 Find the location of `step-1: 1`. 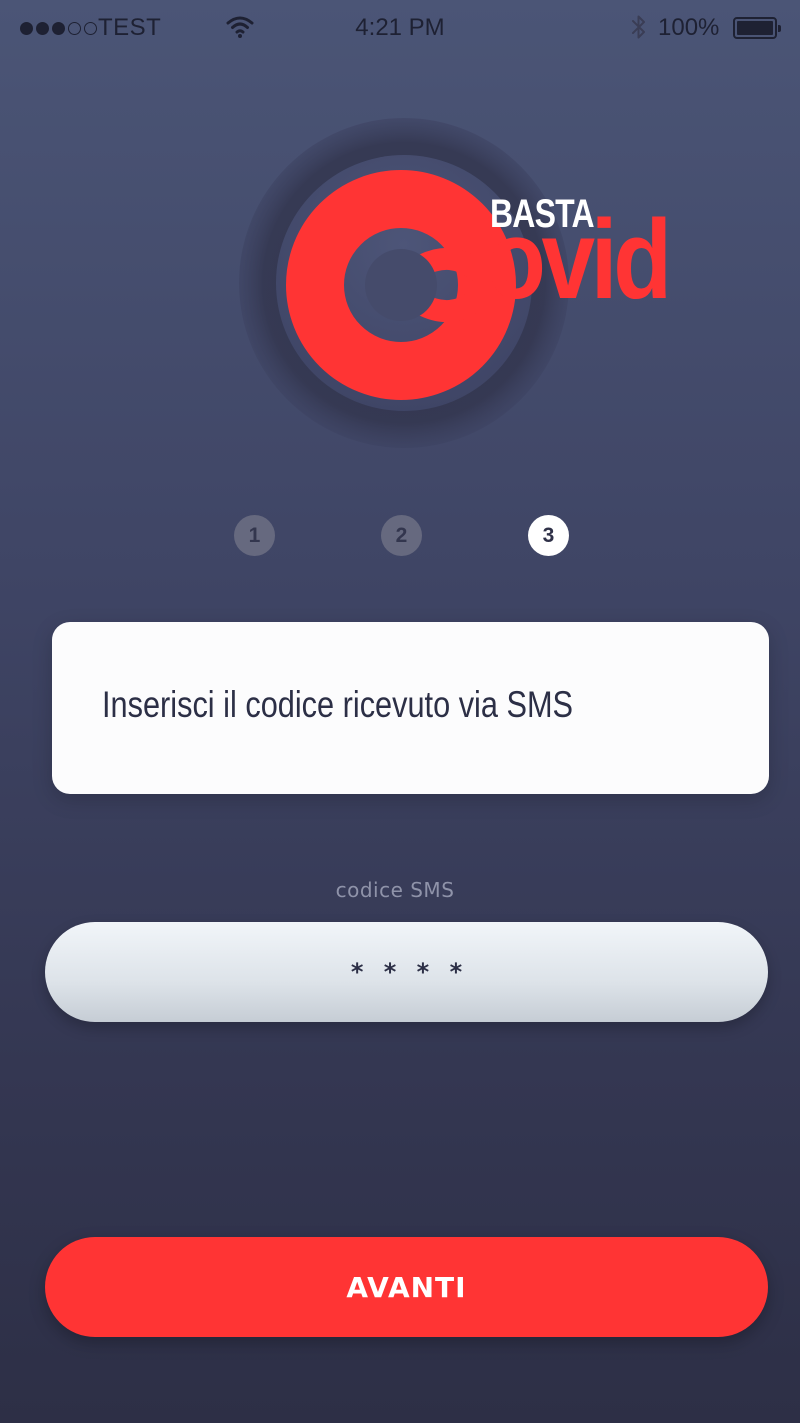

step-1: 1 is located at coordinates (254, 535).